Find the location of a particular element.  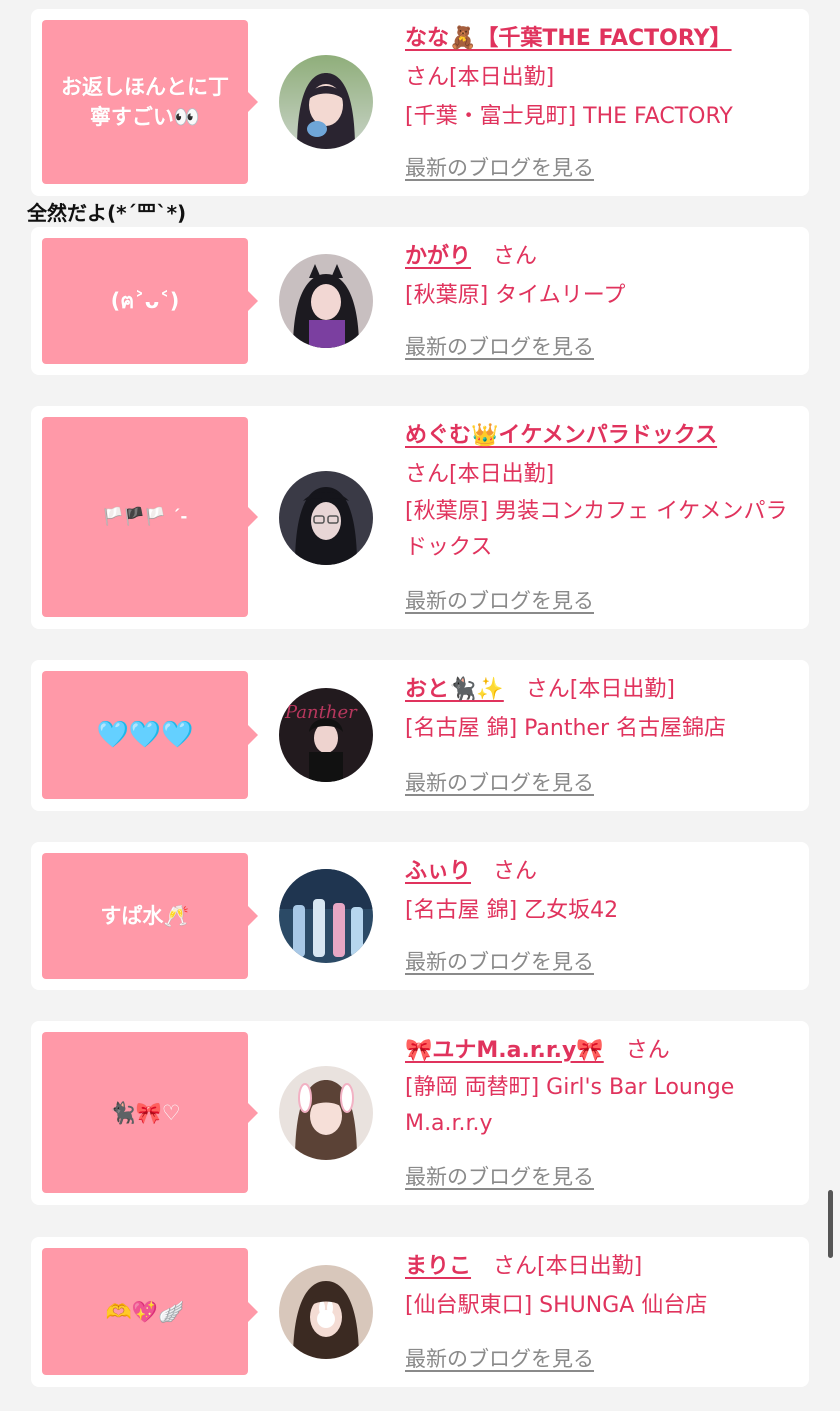

shop-label: [仙台駅東口] SHUNGA 仙台店 is located at coordinates (556, 1305).